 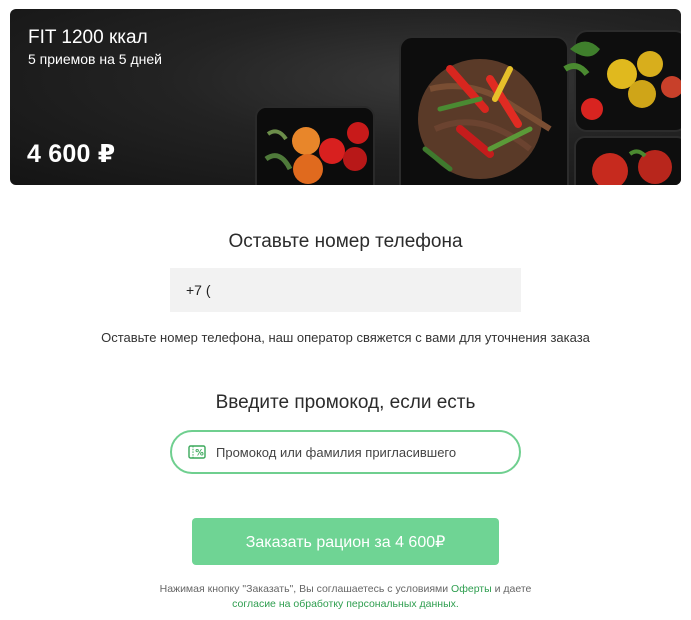 I want to click on promo-input, so click(x=361, y=452).